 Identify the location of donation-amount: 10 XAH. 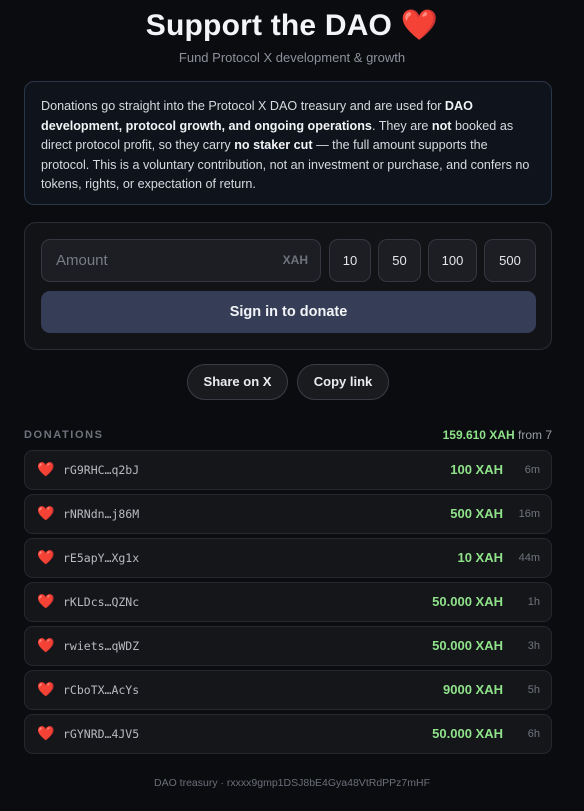
(480, 557).